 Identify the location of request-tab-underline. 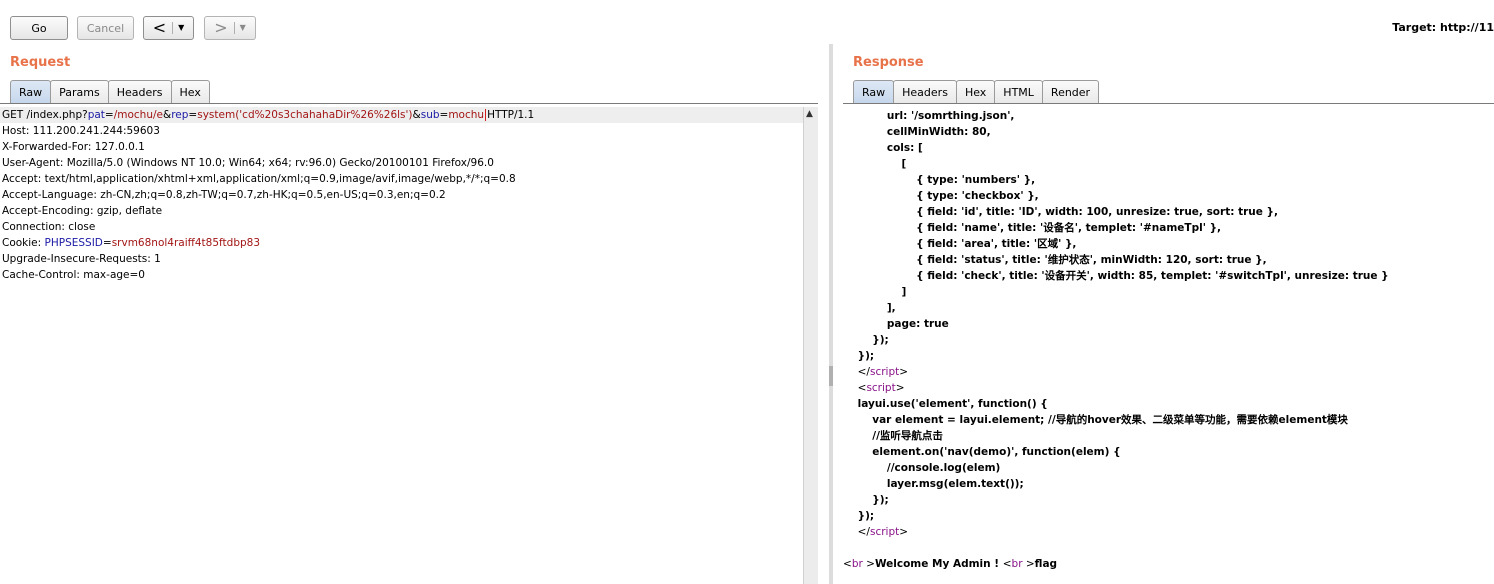
(409, 103).